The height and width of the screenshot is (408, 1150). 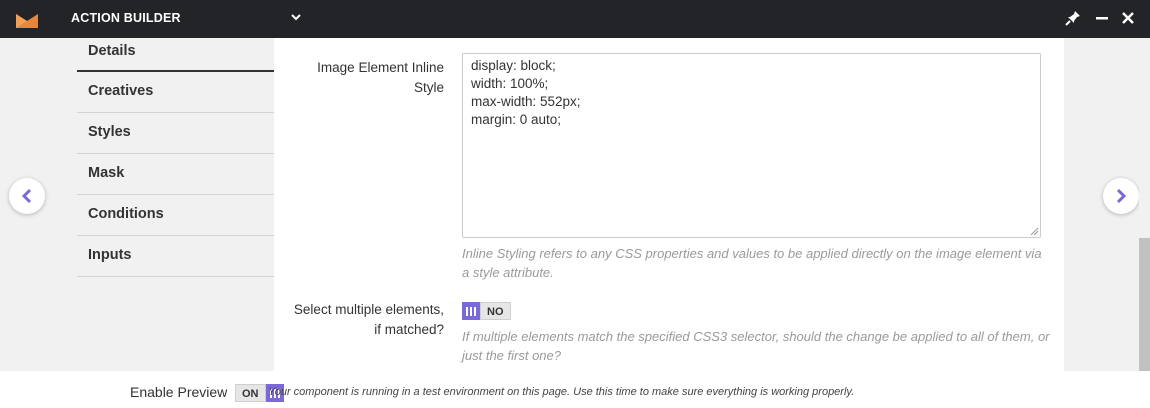 I want to click on previous-button, so click(x=27, y=196).